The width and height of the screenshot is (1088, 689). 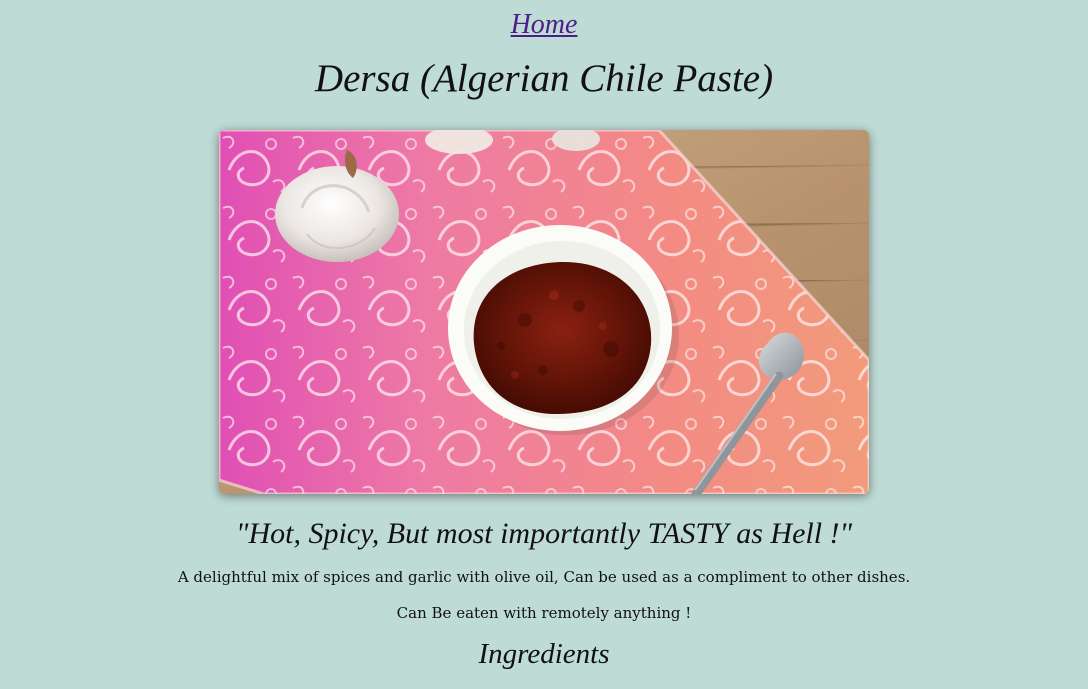 What do you see at coordinates (544, 78) in the screenshot?
I see `page-title: Dersa (Algerian Chile Paste)` at bounding box center [544, 78].